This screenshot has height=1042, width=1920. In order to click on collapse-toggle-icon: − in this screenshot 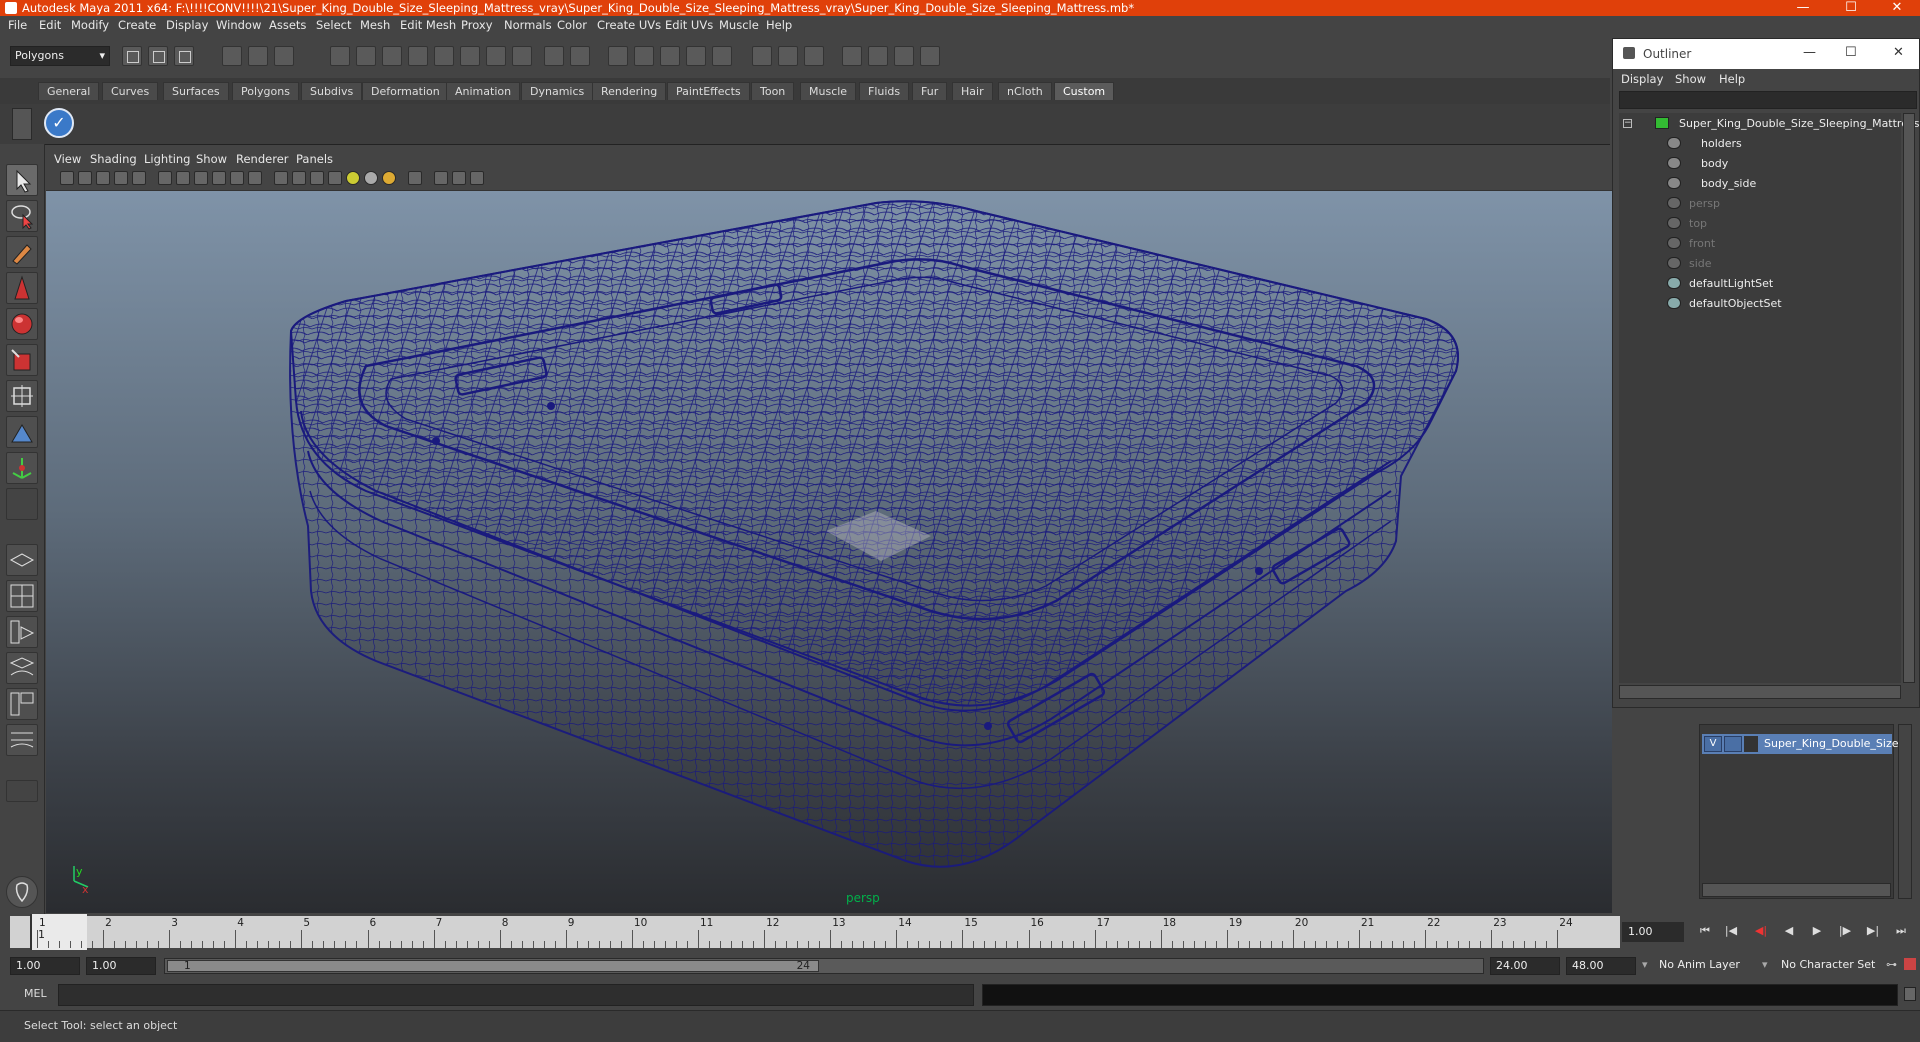, I will do `click(1627, 123)`.